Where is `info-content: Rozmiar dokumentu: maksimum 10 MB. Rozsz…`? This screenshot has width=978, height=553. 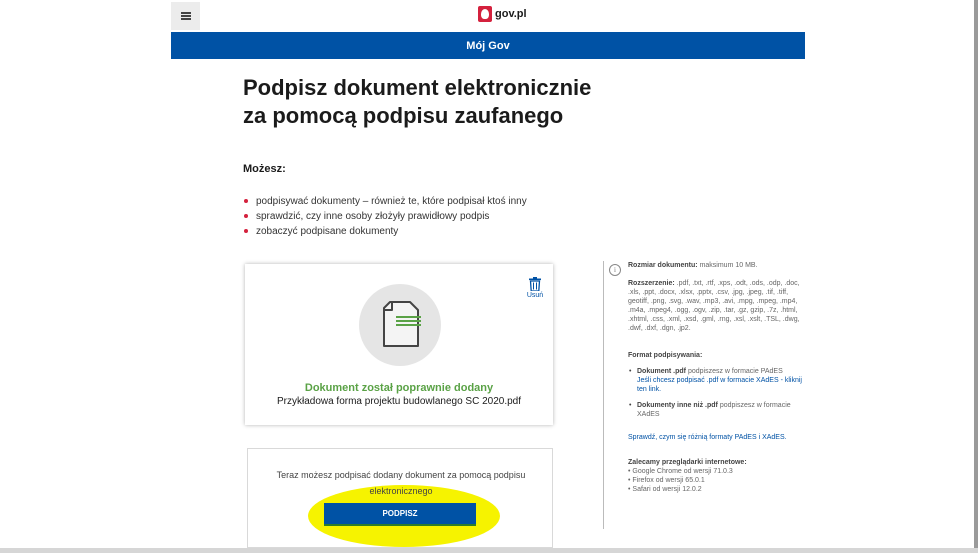
info-content: Rozmiar dokumentu: maksimum 10 MB. Rozsz… is located at coordinates (716, 377).